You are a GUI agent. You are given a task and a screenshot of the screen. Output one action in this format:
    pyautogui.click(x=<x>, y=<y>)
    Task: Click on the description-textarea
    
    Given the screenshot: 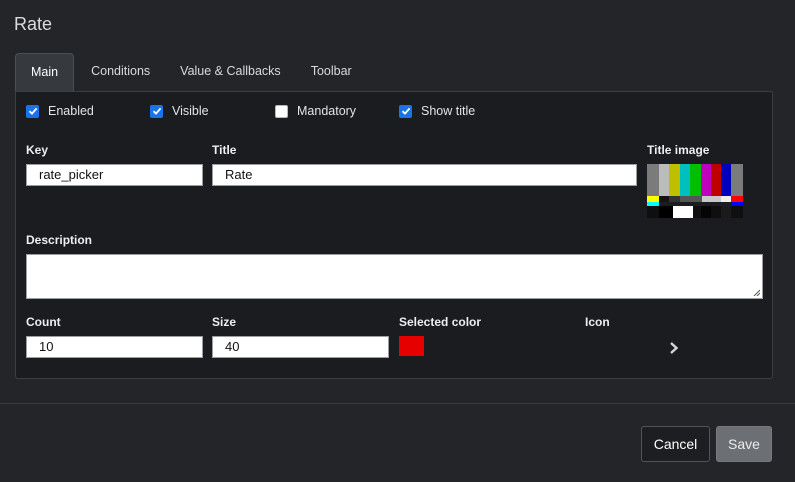 What is the action you would take?
    pyautogui.click(x=394, y=276)
    